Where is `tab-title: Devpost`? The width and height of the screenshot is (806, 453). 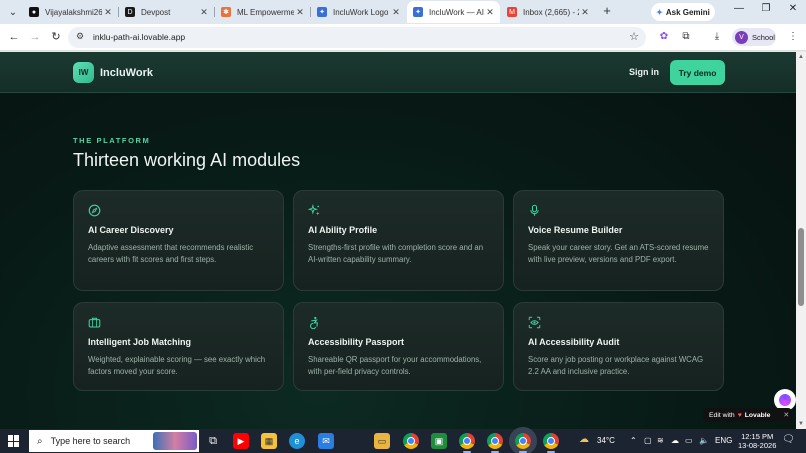
tab-title: Devpost is located at coordinates (156, 12).